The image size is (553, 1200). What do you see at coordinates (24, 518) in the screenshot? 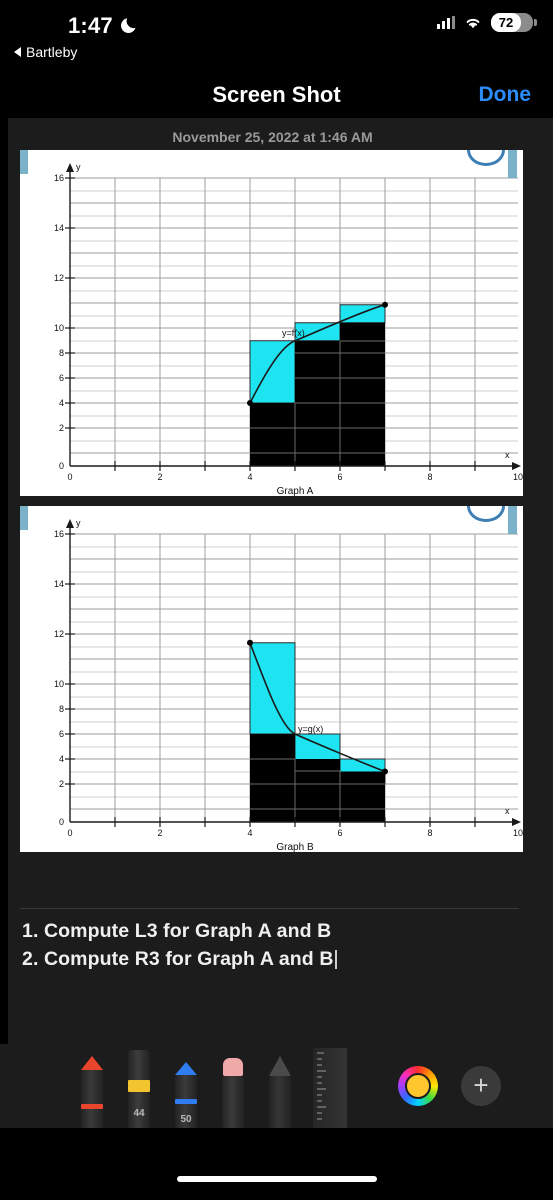
I see `image-handle-left-b` at bounding box center [24, 518].